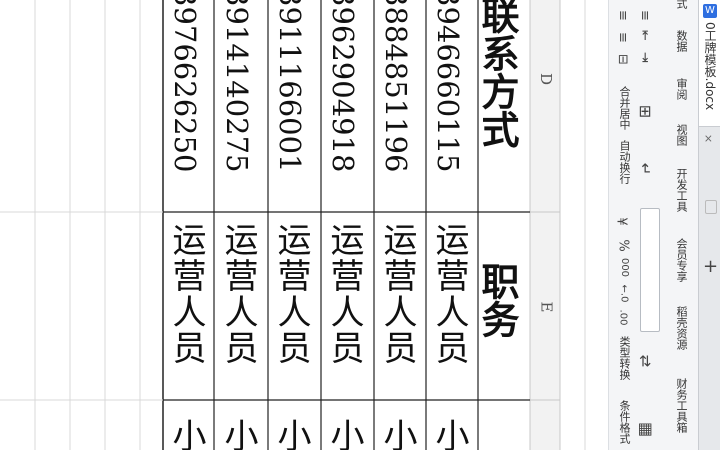 This screenshot has height=450, width=720. Describe the element at coordinates (237, 86) in the screenshot. I see `cell-phone: 3914140275` at that location.